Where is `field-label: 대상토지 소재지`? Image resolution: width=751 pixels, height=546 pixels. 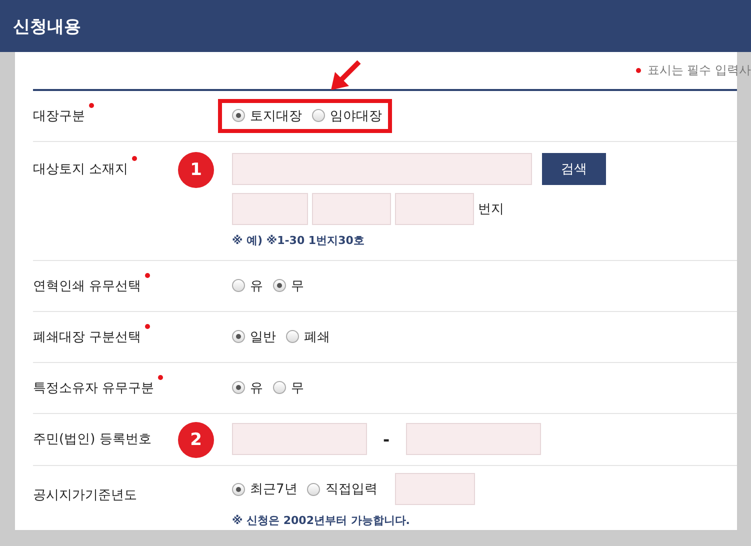 field-label: 대상토지 소재지 is located at coordinates (80, 169).